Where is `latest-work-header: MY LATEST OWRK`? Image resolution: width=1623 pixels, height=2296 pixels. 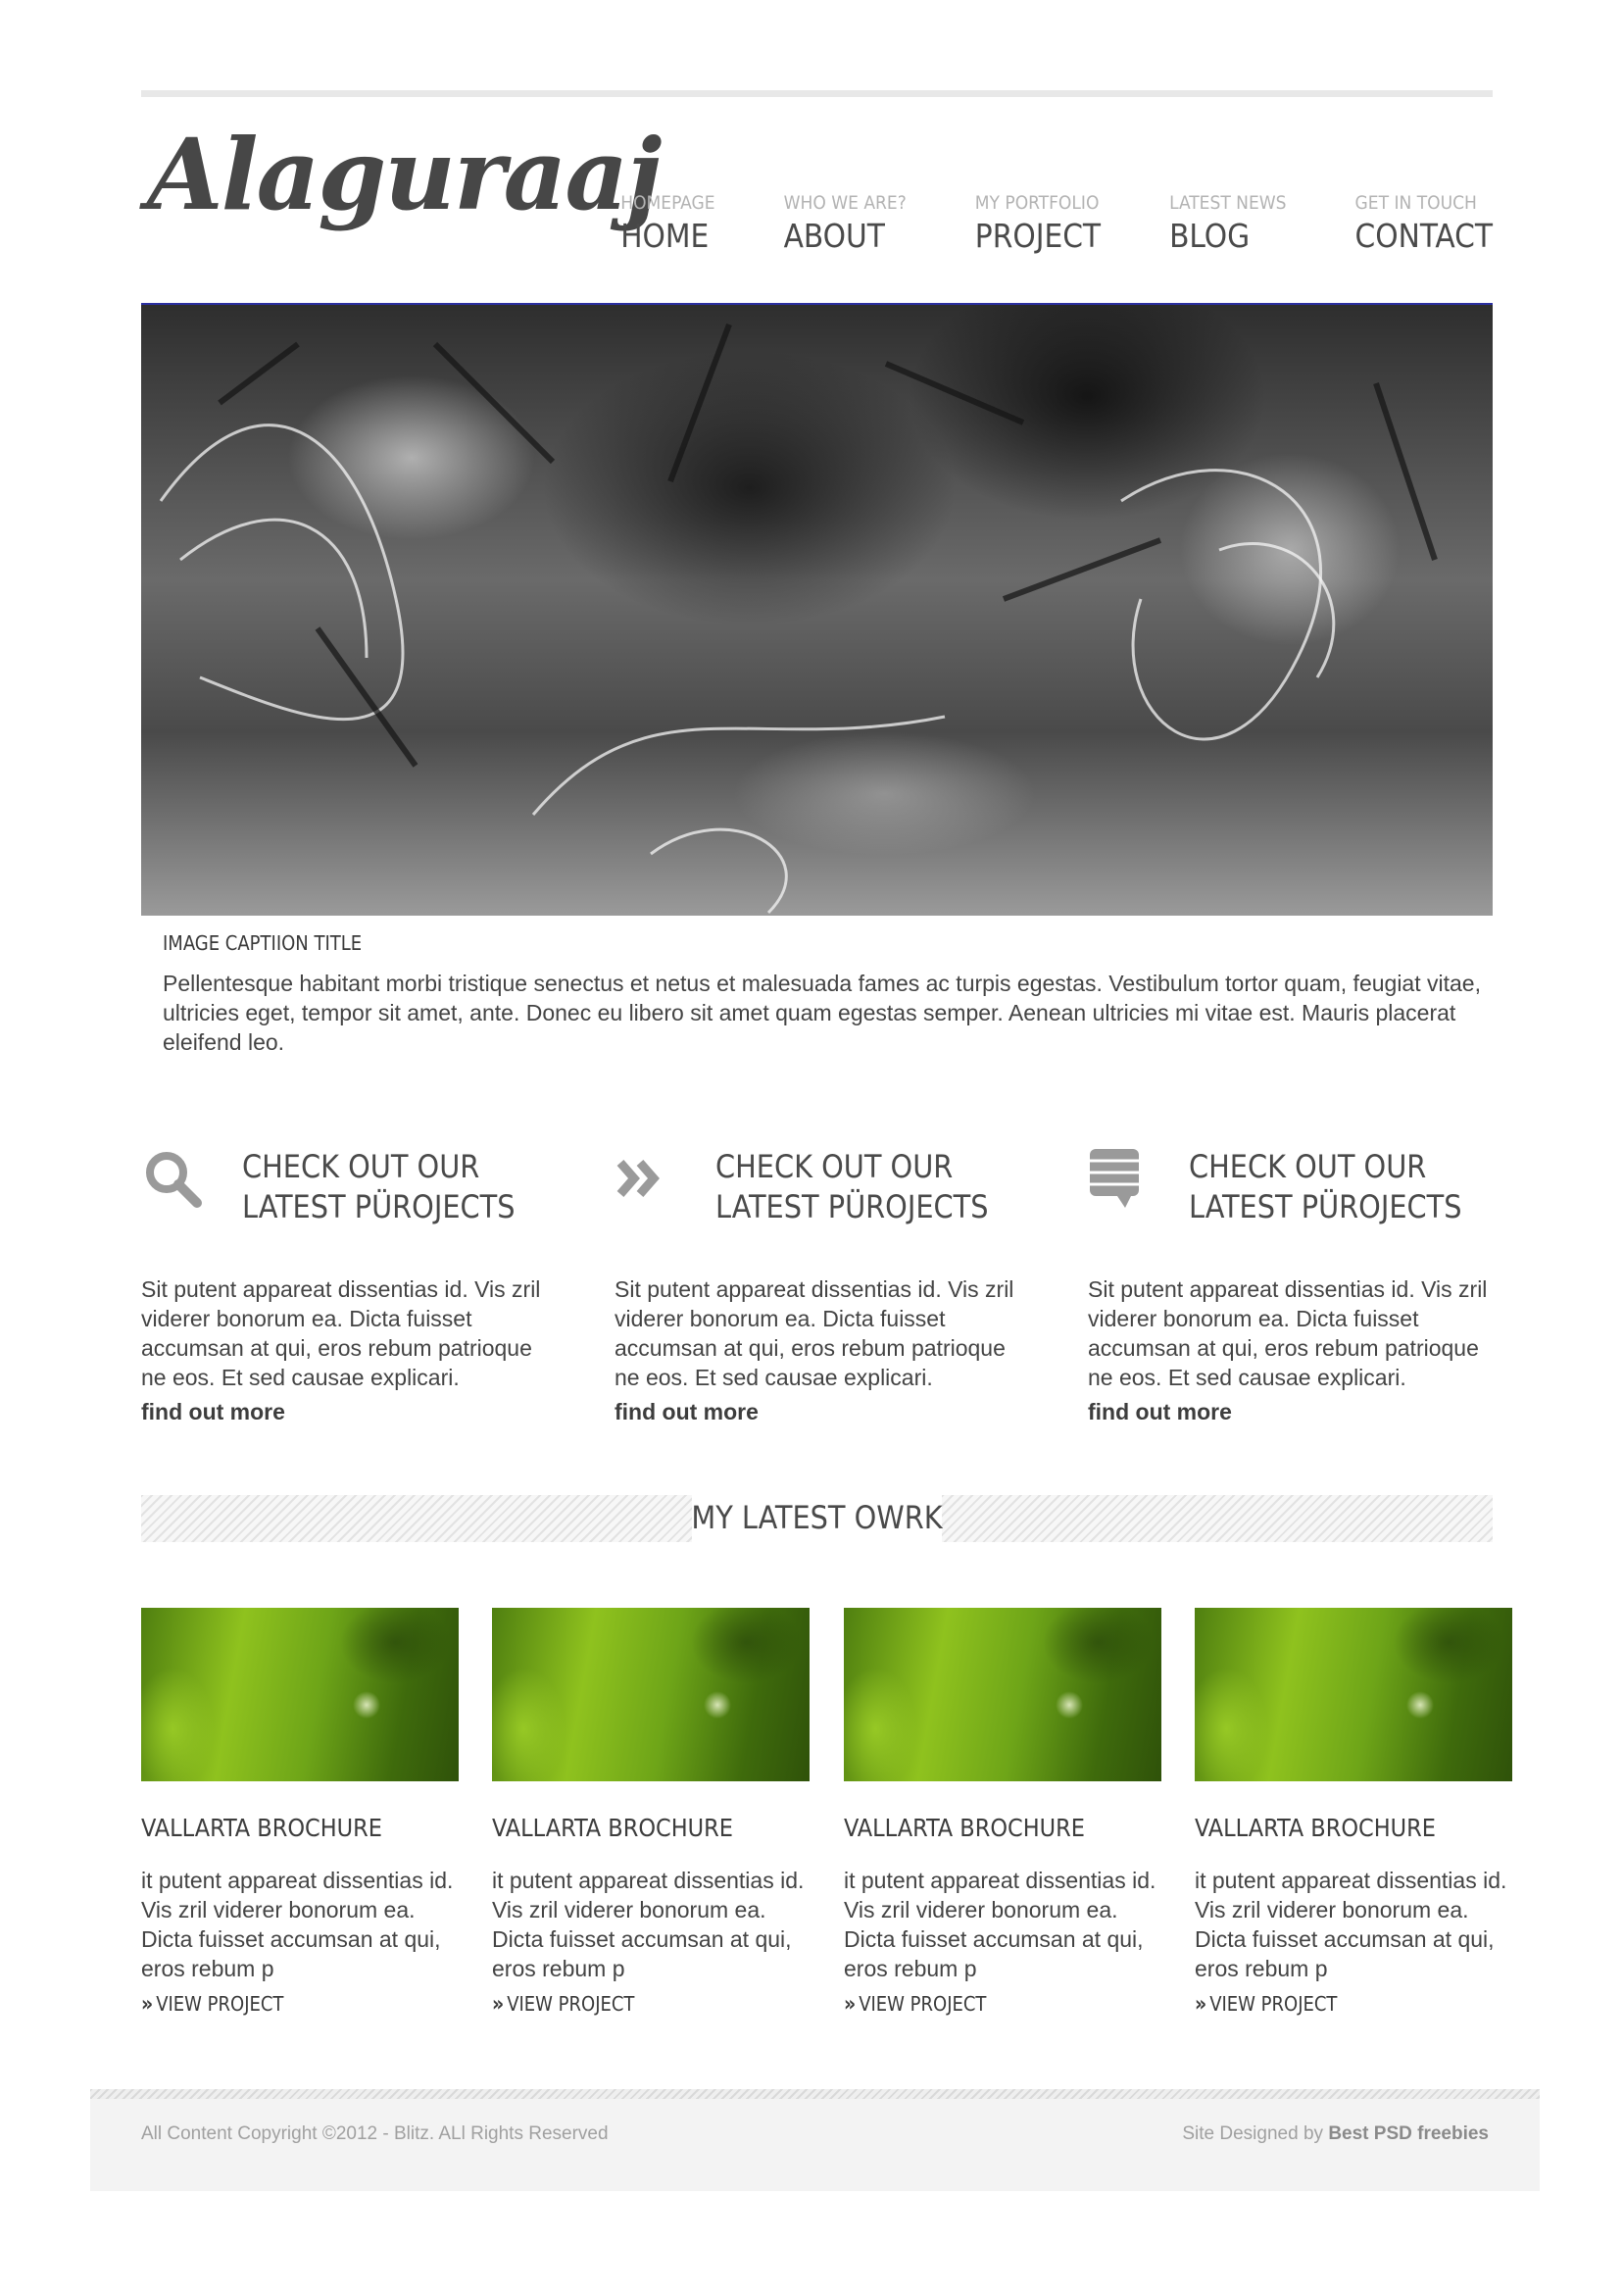 latest-work-header: MY LATEST OWRK is located at coordinates (817, 1518).